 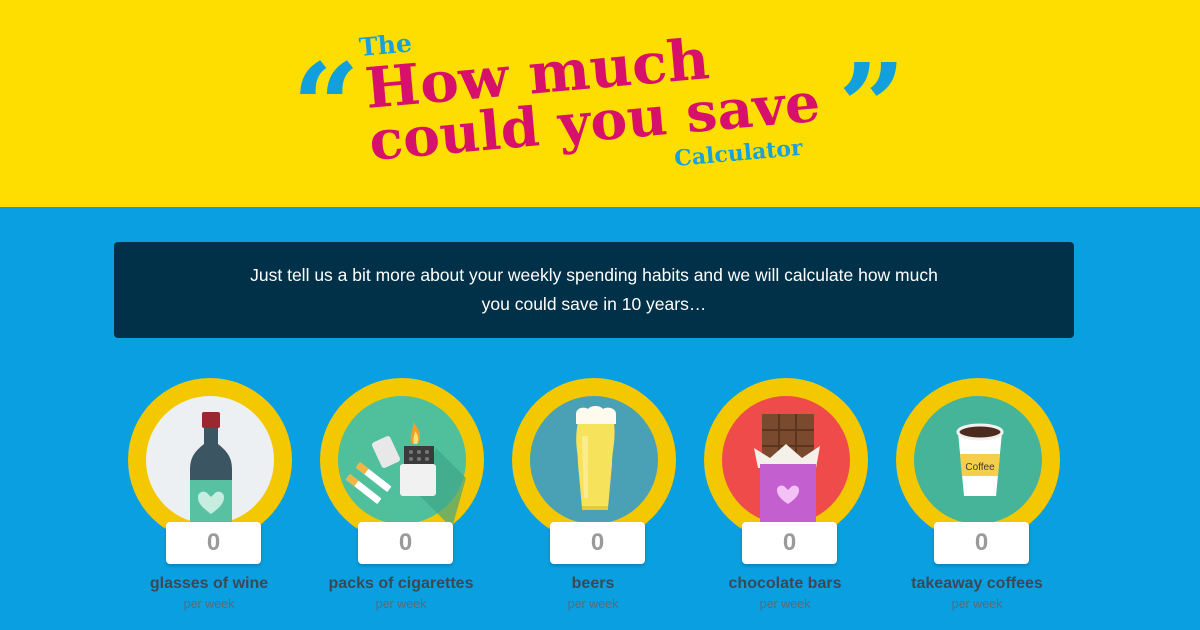 What do you see at coordinates (209, 583) in the screenshot?
I see `wine-label: glasses of wine` at bounding box center [209, 583].